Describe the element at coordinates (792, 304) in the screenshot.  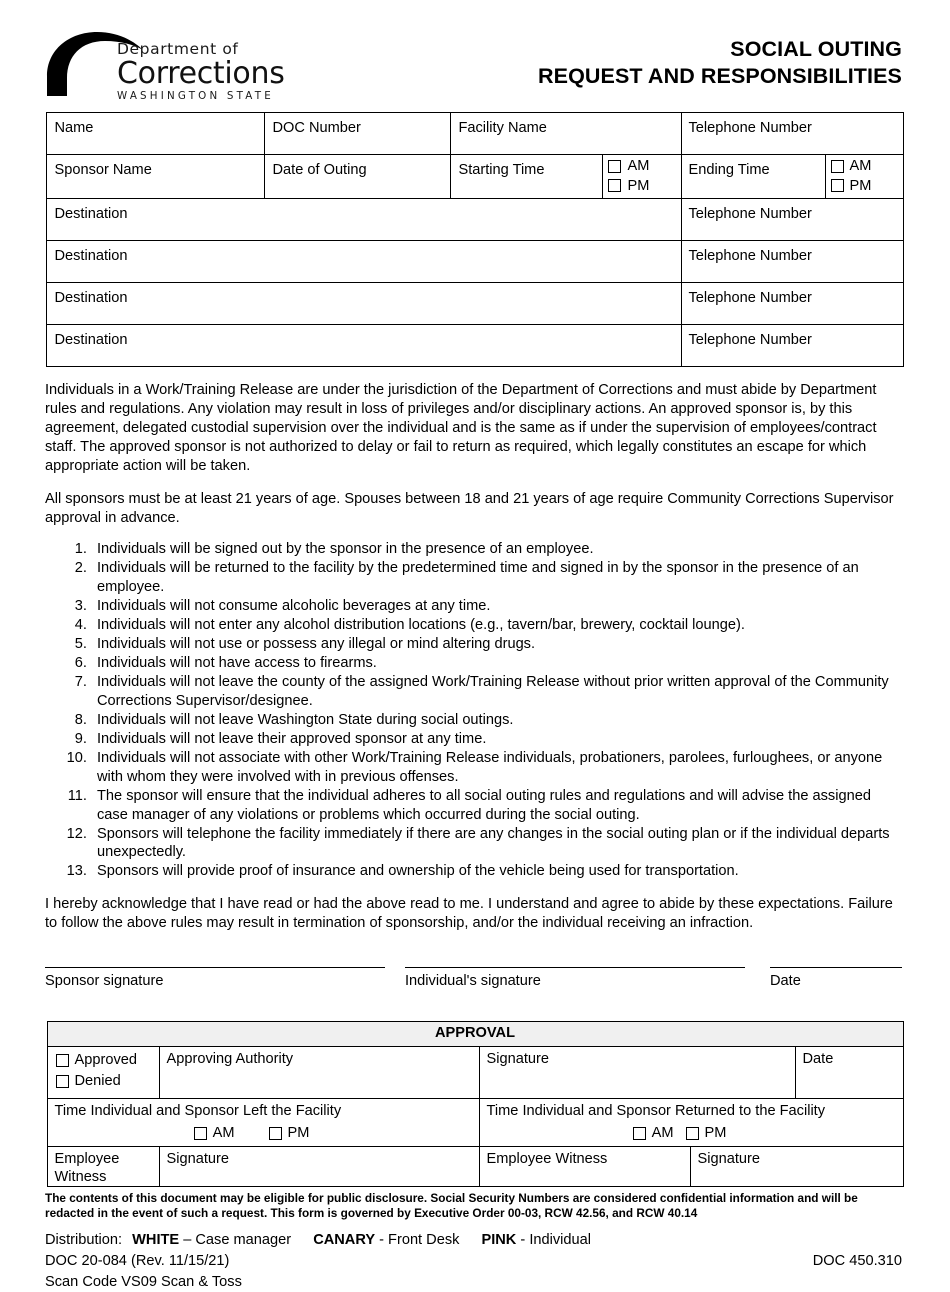
I see `field-destination-3-telephone: Telephone Number` at that location.